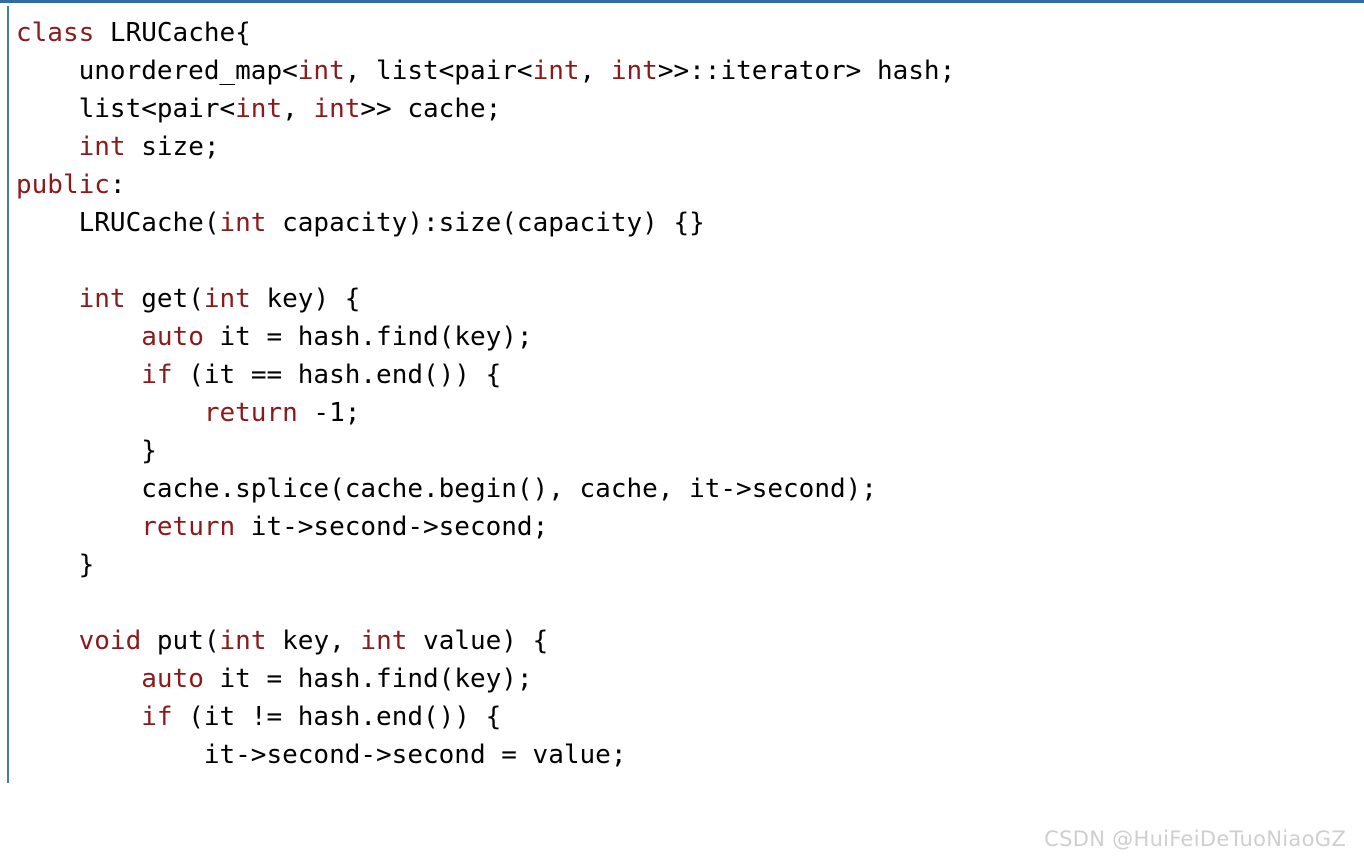 This screenshot has height=867, width=1364. I want to click on code-keyword: void, so click(110, 641).